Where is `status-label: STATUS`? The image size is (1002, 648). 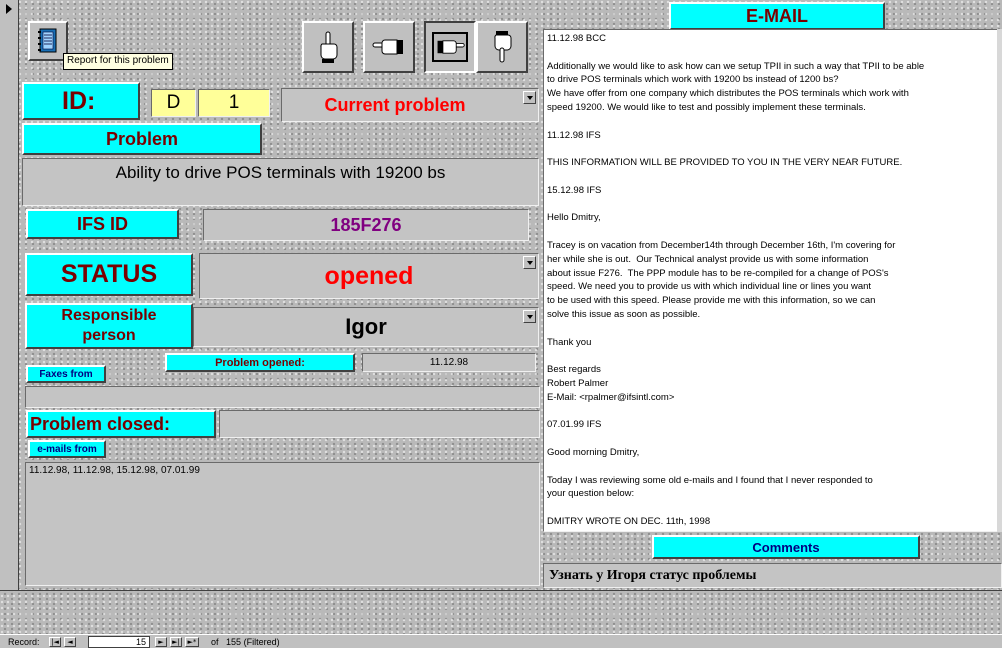 status-label: STATUS is located at coordinates (109, 274).